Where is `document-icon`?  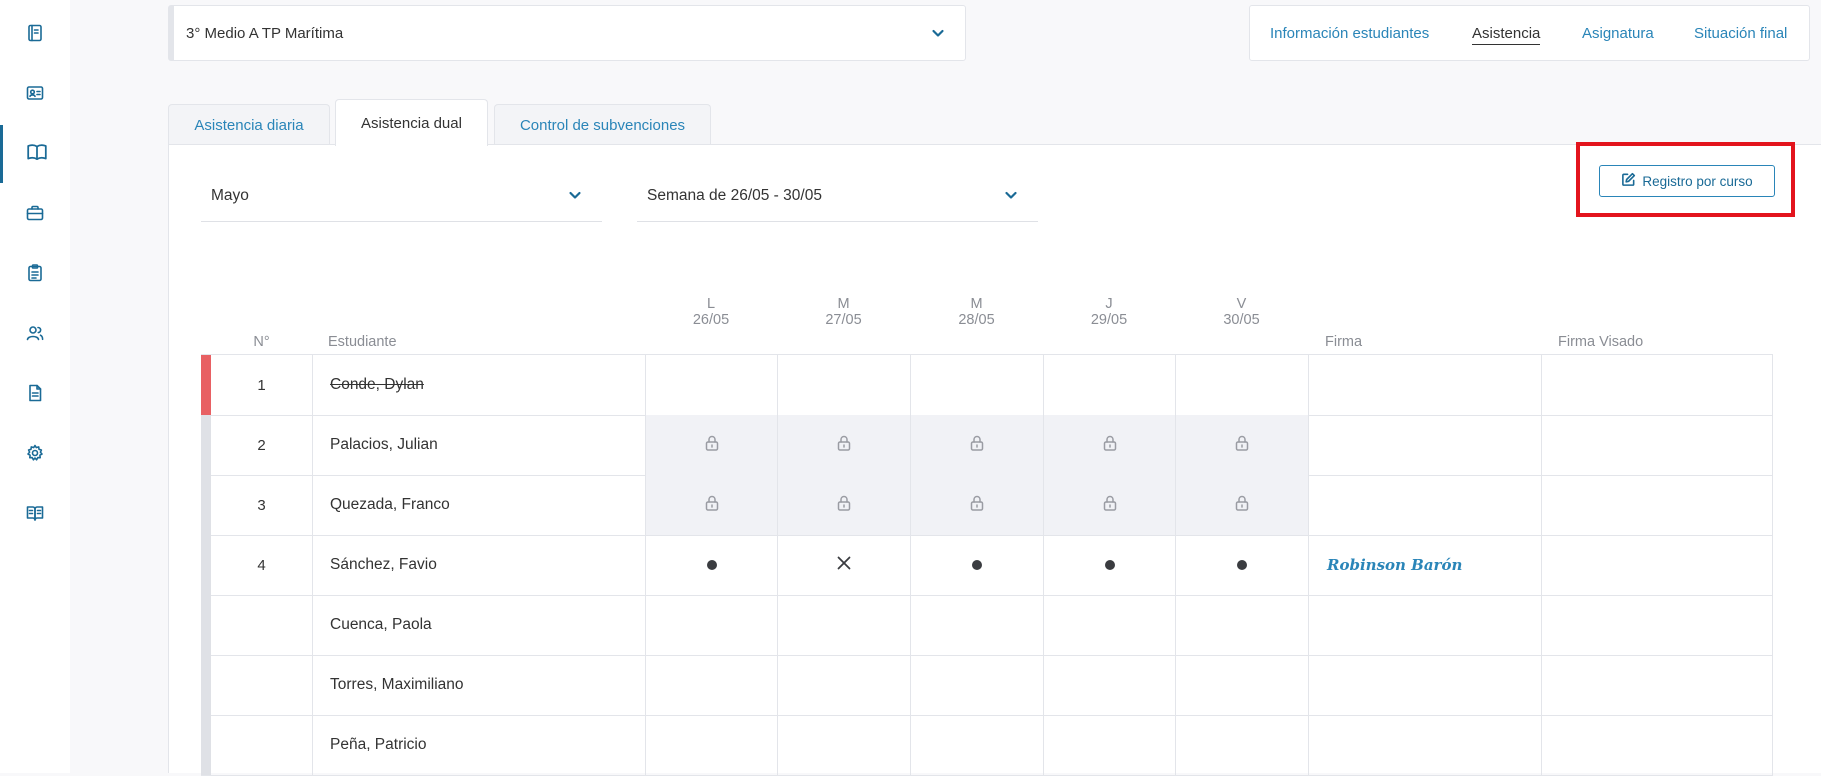
document-icon is located at coordinates (35, 395).